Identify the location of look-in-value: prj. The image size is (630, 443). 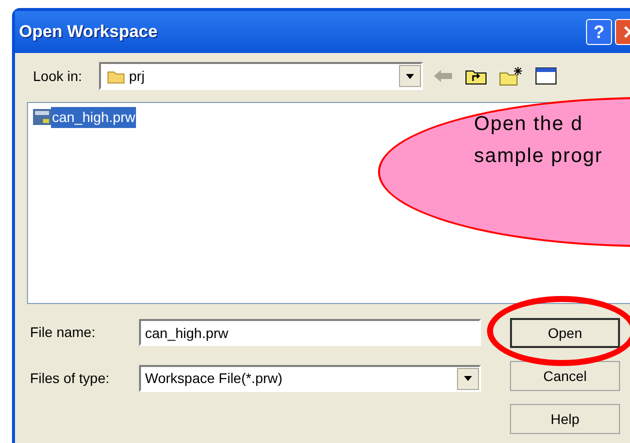
(137, 76).